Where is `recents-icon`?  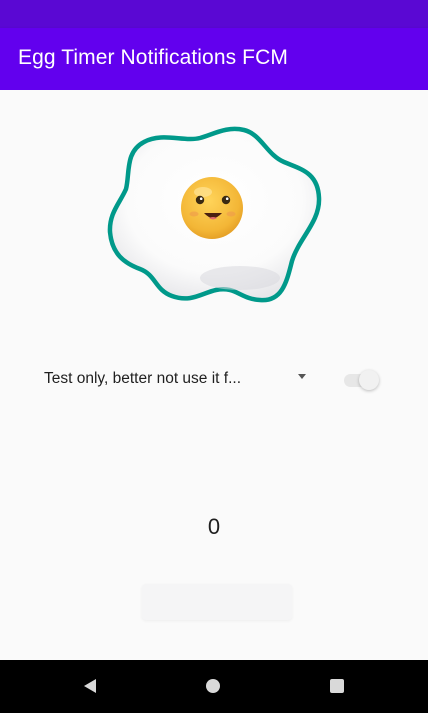
recents-icon is located at coordinates (337, 686).